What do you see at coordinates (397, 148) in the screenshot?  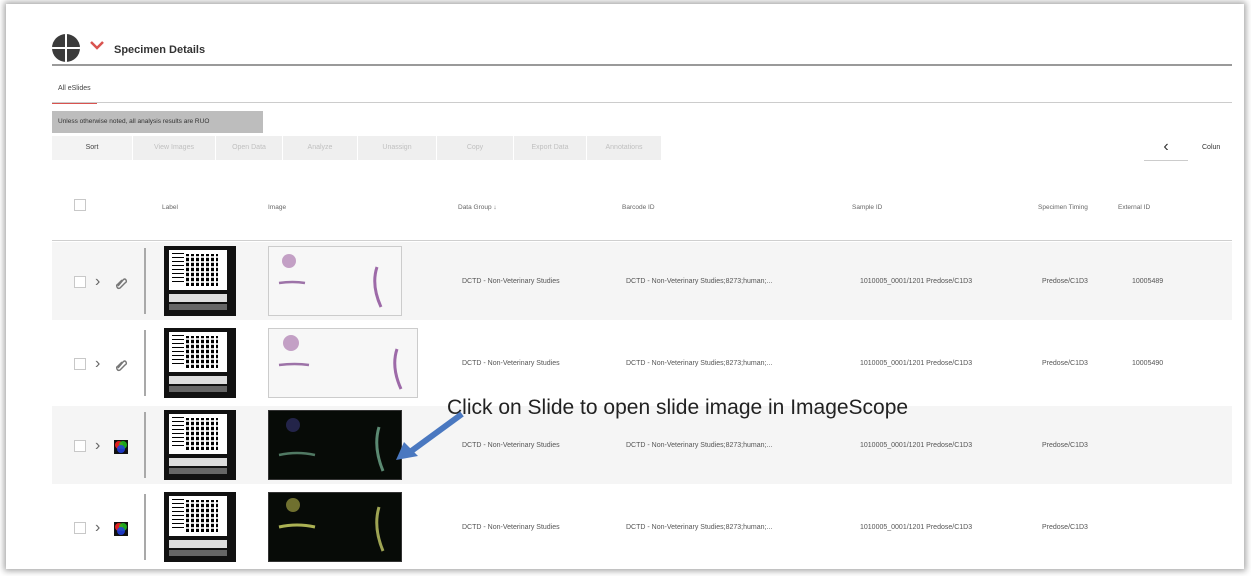 I see `unassign-button: Unassign` at bounding box center [397, 148].